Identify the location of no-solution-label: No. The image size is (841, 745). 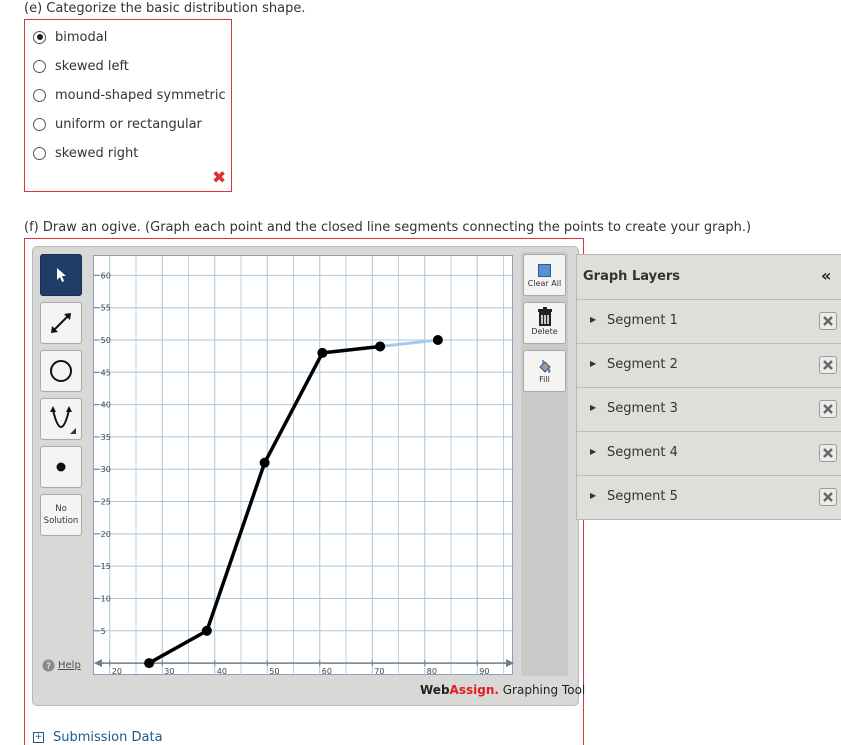
(61, 509).